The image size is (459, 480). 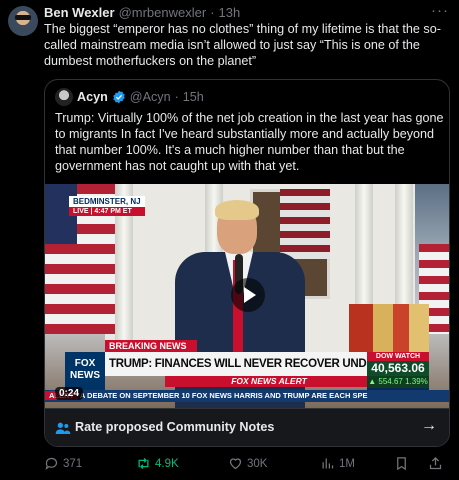 What do you see at coordinates (440, 10) in the screenshot?
I see `more-options-icon: ···` at bounding box center [440, 10].